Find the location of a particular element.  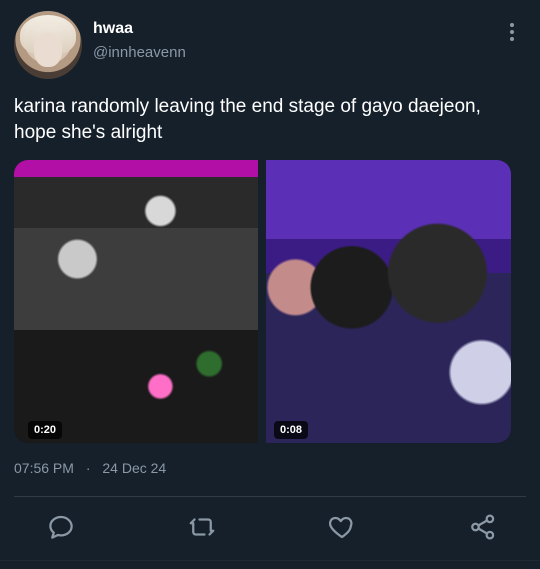

tweet-date: 24 Dec 24 is located at coordinates (134, 468).